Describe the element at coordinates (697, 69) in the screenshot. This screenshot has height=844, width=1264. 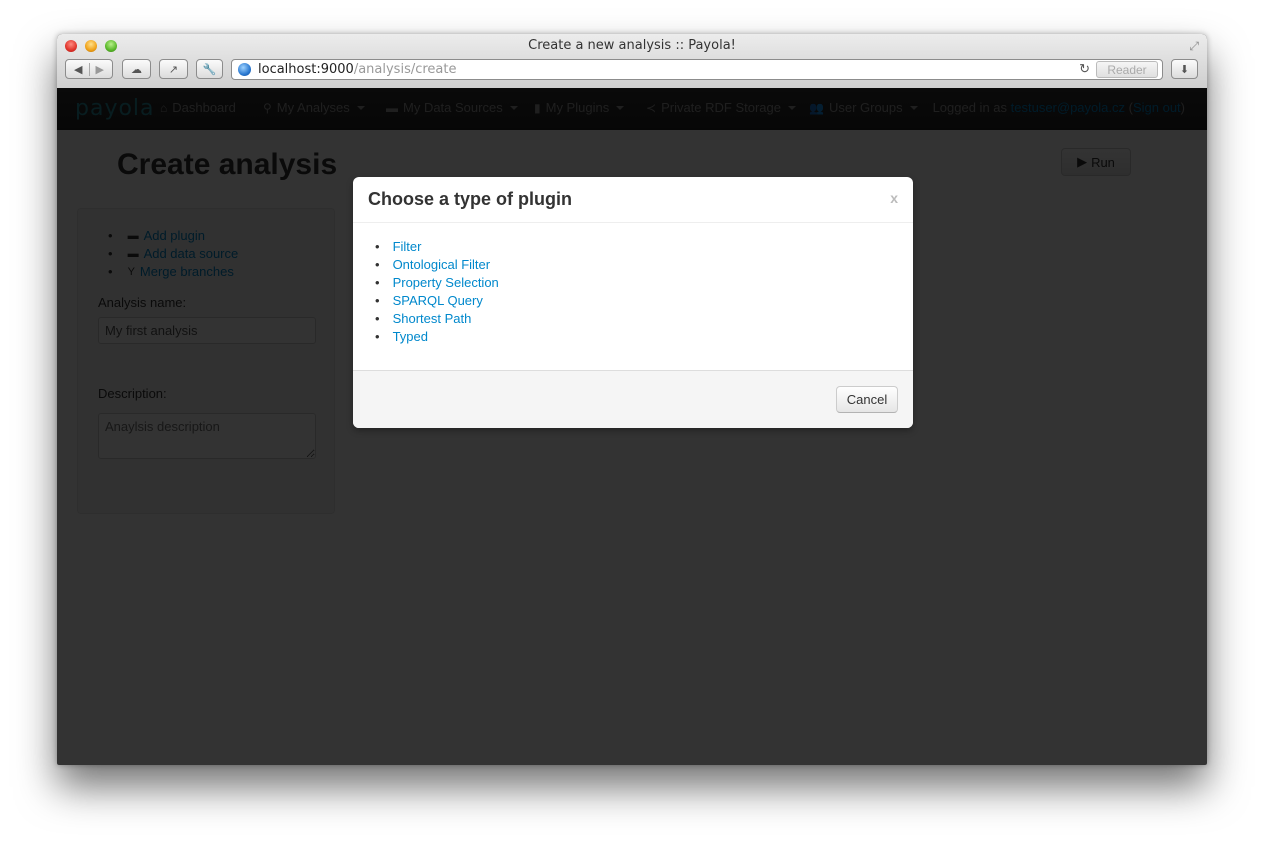
I see `address-bar: localhost:9000/analysis/create ↻ Reader` at that location.